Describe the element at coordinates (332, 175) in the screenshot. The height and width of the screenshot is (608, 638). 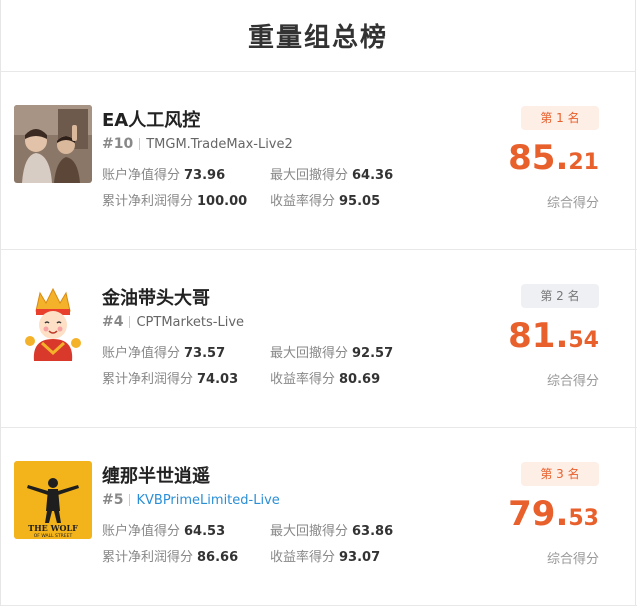
I see `stat-drawdown: 最大回撤得分 64.36` at that location.